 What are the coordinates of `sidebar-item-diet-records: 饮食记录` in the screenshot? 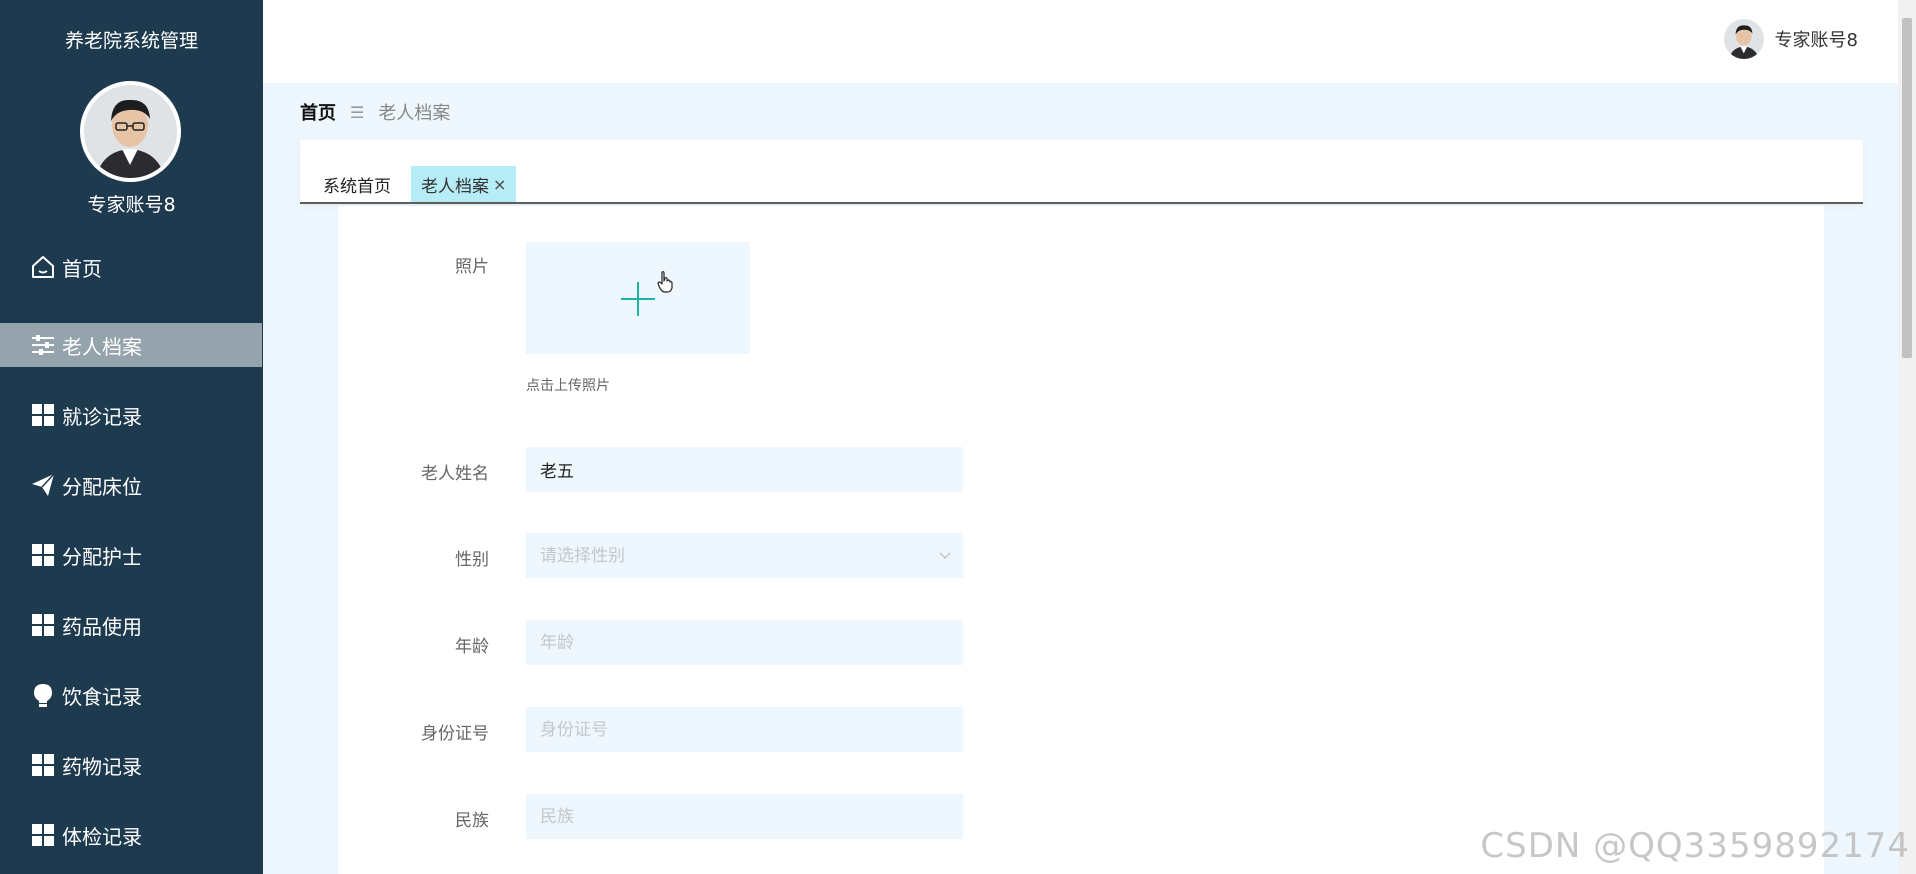 It's located at (131, 695).